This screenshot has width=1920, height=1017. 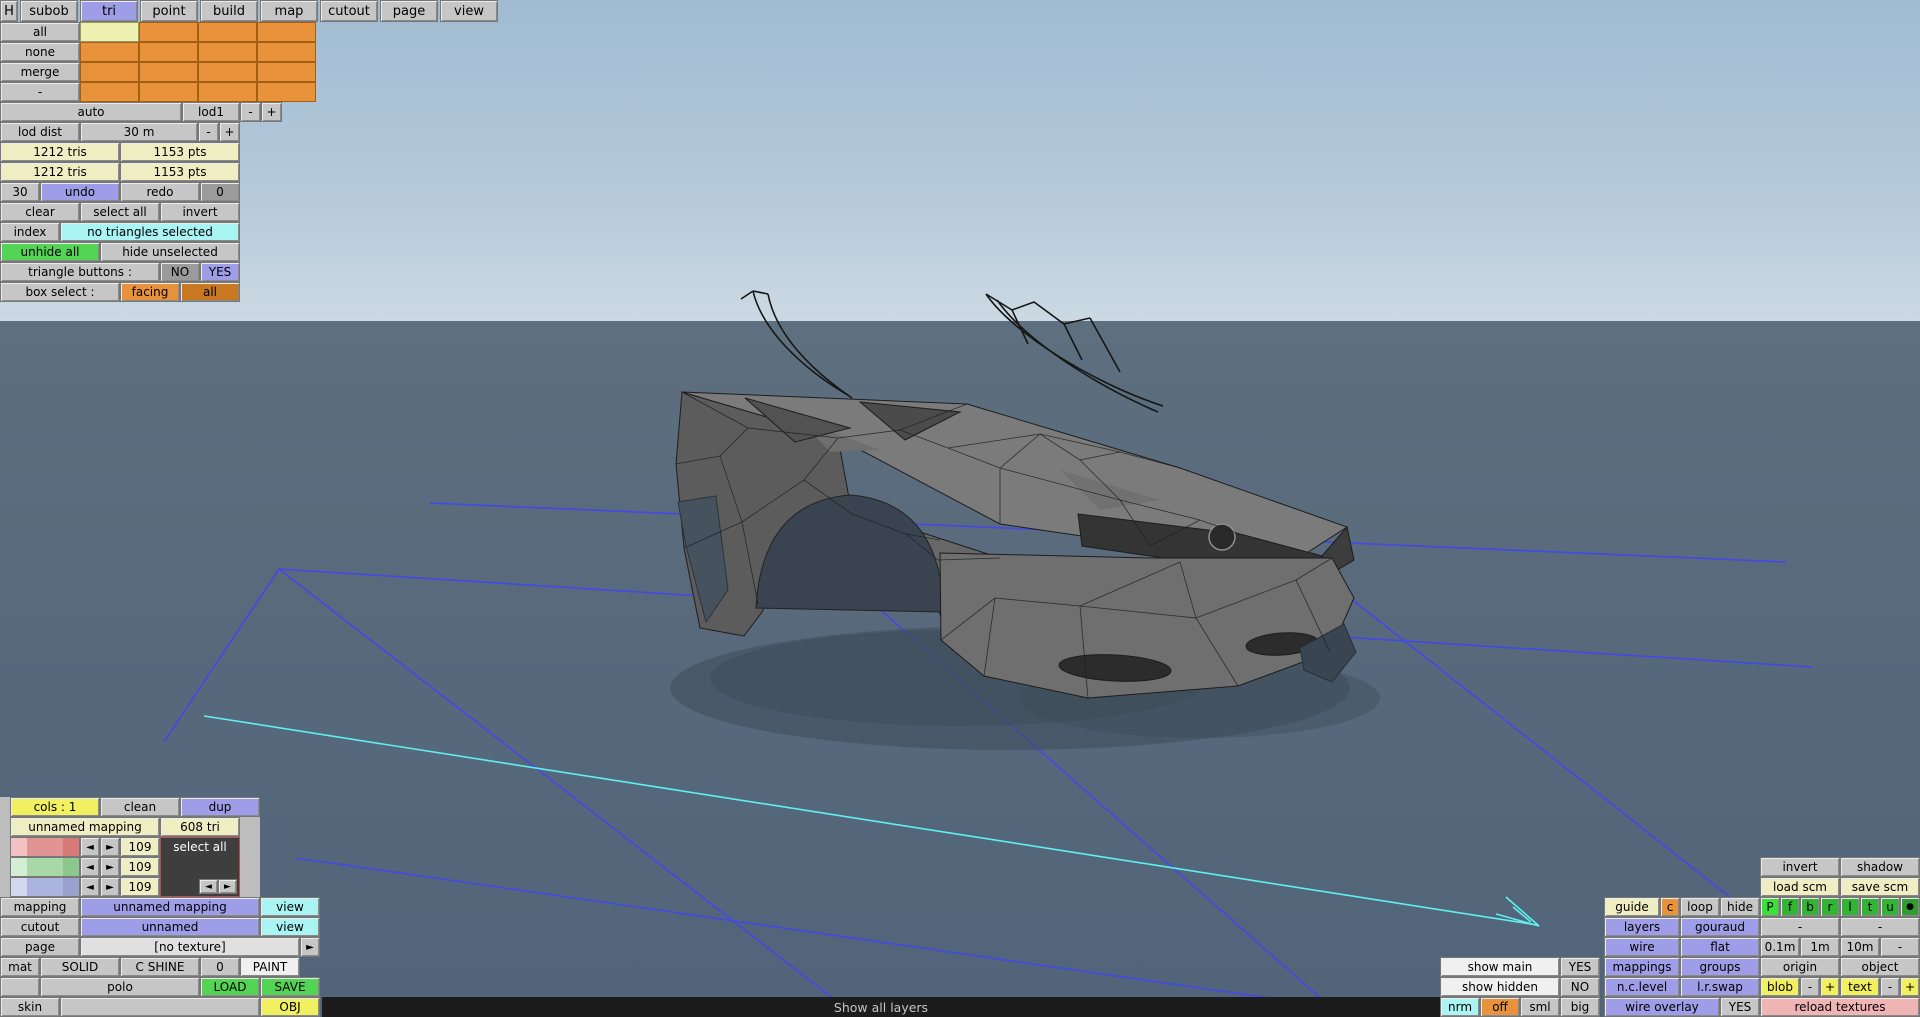 I want to click on scale-dash-button: -, so click(x=1900, y=947).